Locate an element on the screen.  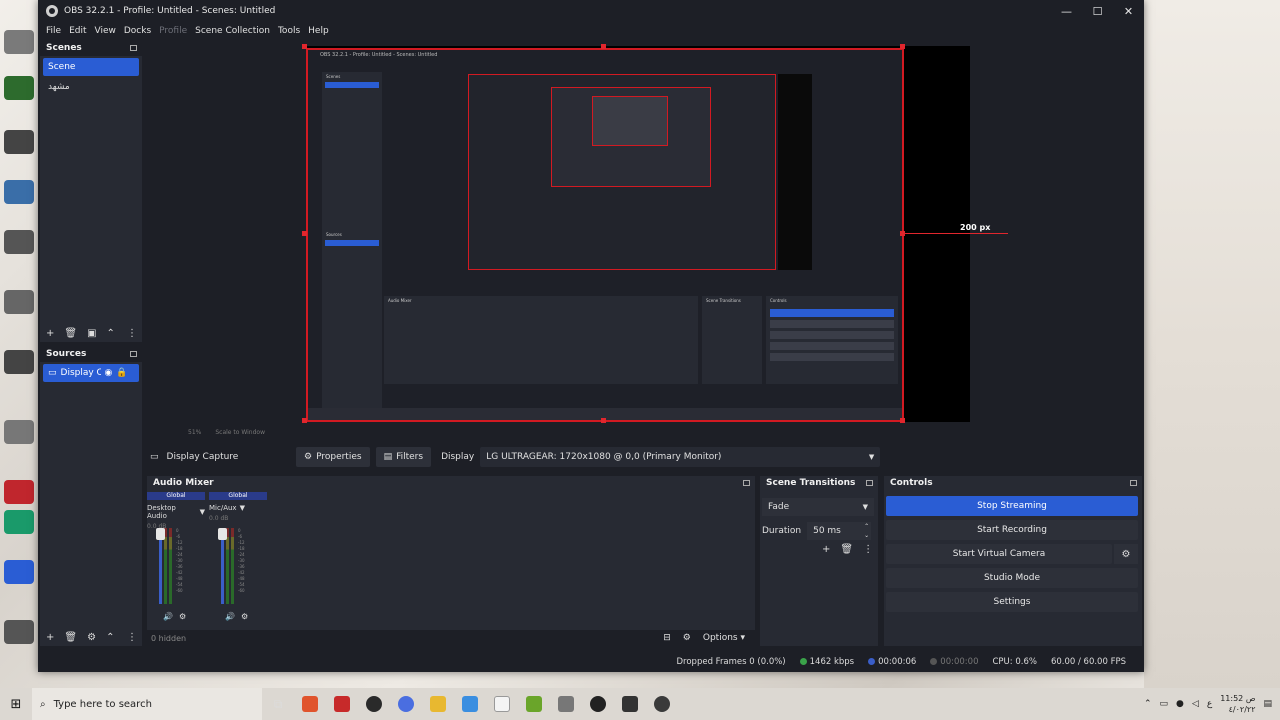
filters-button: ▤ Filters is located at coordinates (403, 457).